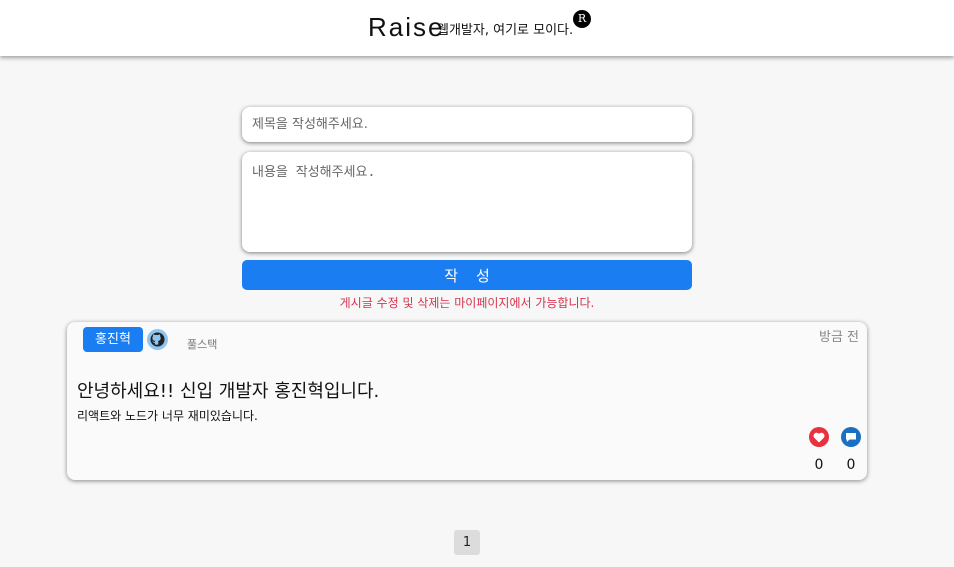 The image size is (954, 567). Describe the element at coordinates (505, 30) in the screenshot. I see `brand-tagline: 웹개발자, 여기로 모이다.` at that location.